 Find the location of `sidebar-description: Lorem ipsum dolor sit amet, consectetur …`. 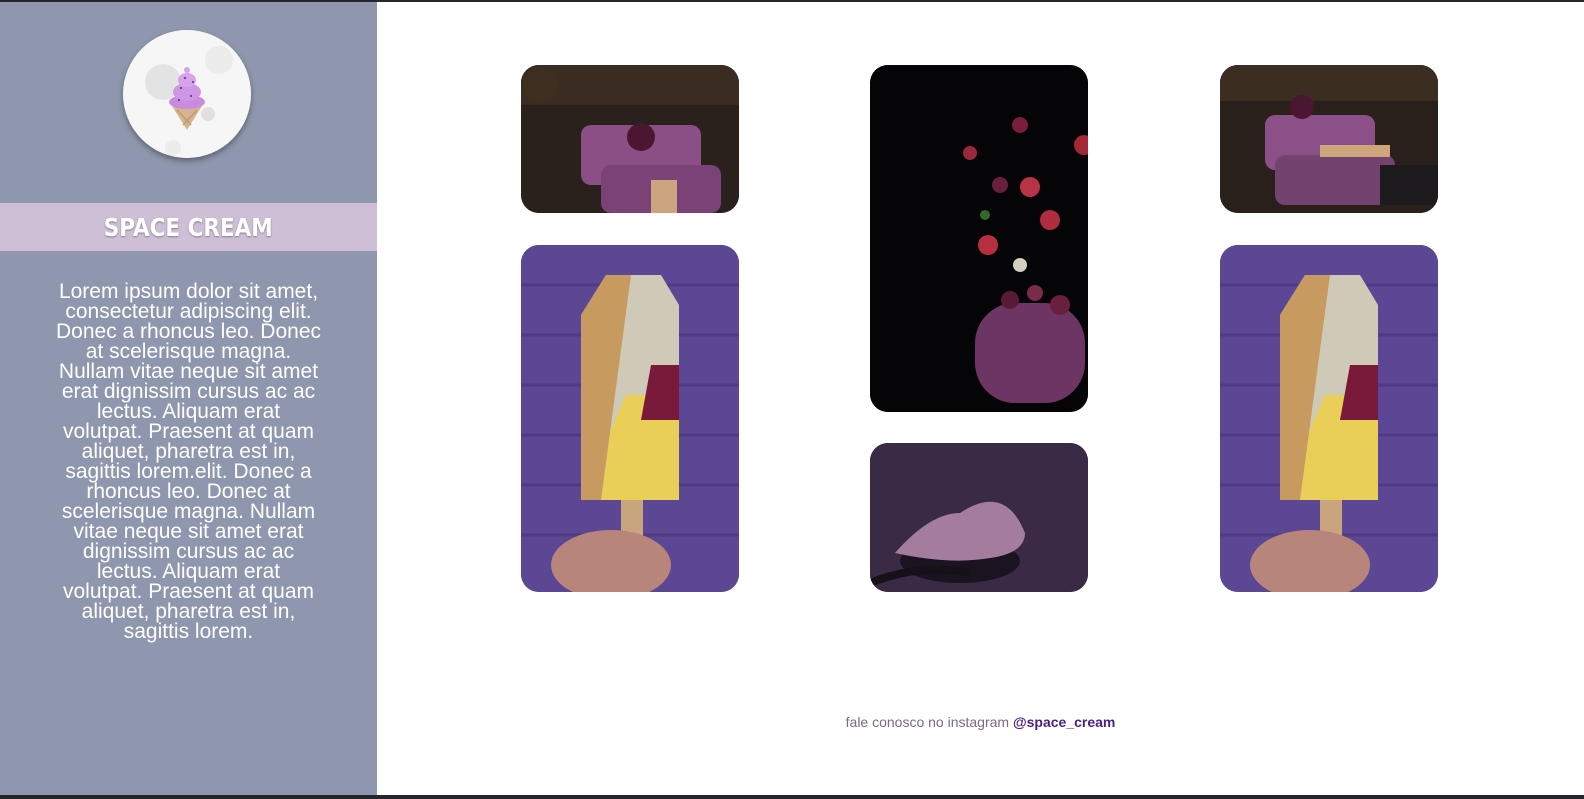

sidebar-description: Lorem ipsum dolor sit amet, consectetur … is located at coordinates (188, 461).